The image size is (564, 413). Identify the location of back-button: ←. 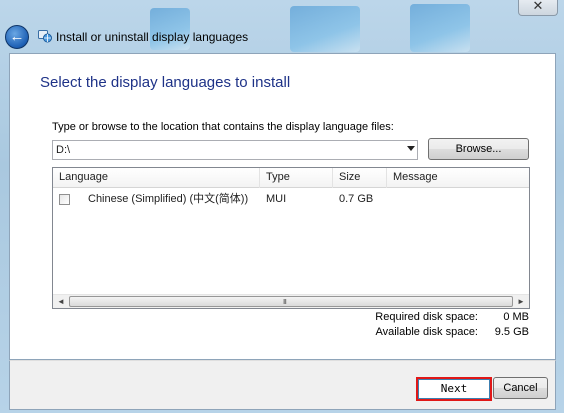
(17, 37).